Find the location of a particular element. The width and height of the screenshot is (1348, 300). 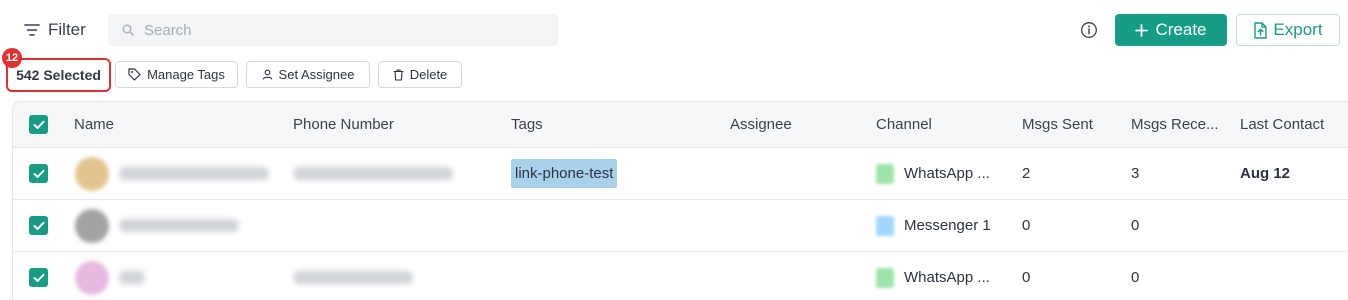

select-all-checkbox is located at coordinates (38, 124).